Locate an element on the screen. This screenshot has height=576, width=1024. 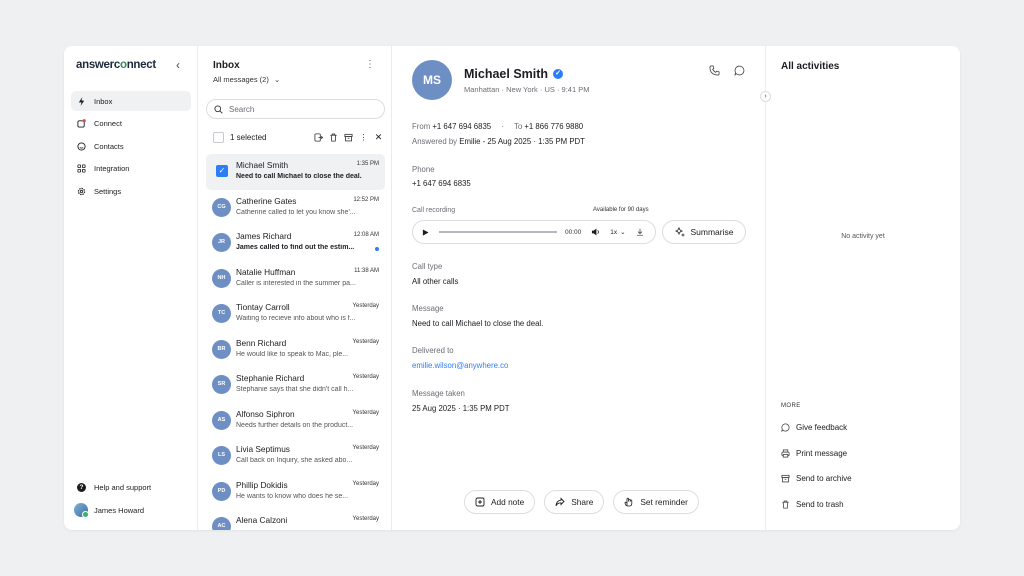
share-label: Share is located at coordinates (582, 502).